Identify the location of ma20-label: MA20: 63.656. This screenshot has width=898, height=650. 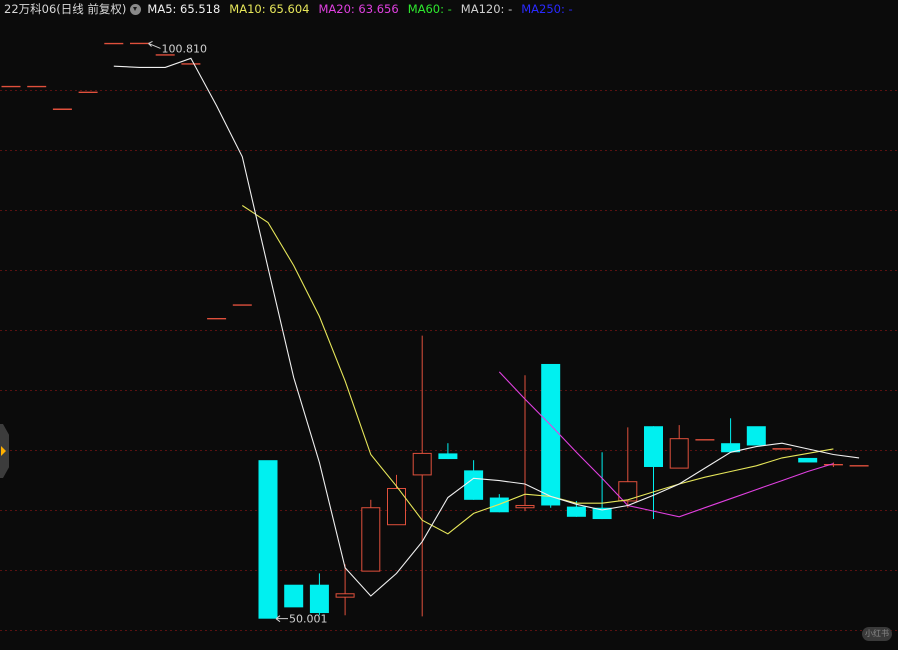
(358, 9).